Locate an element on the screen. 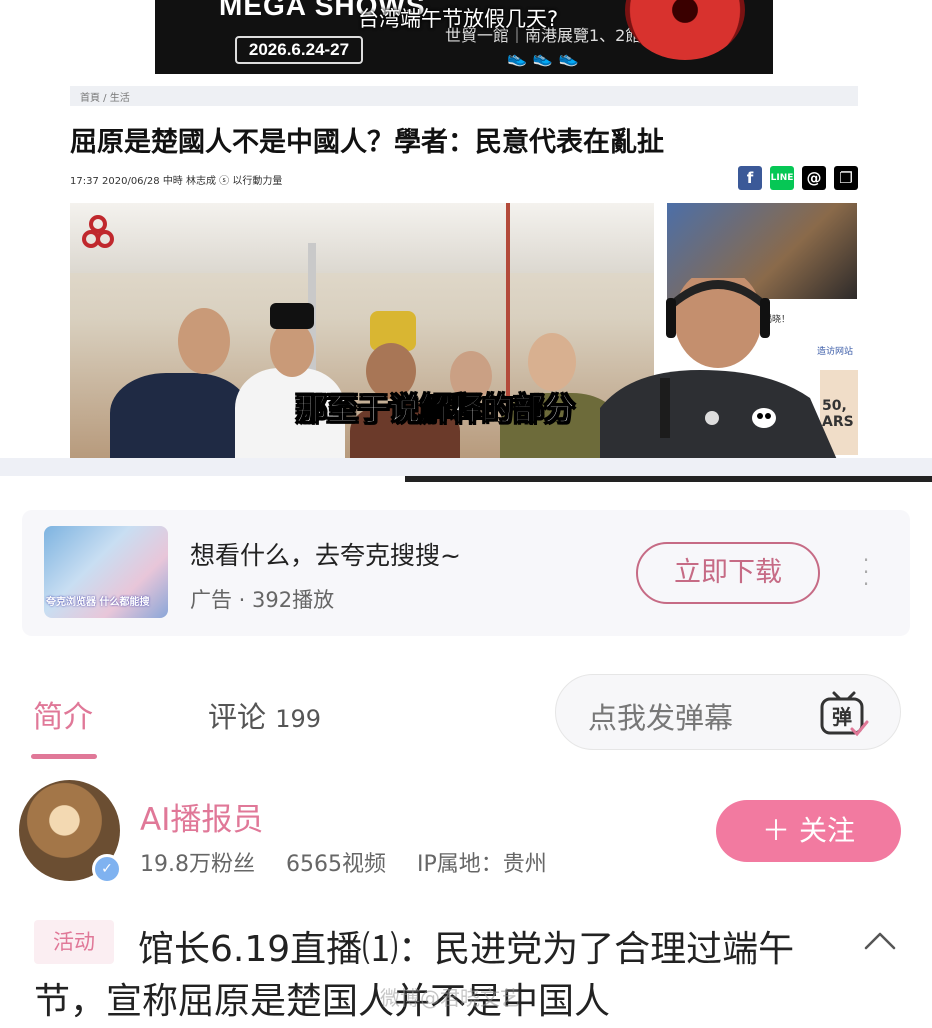 This screenshot has width=932, height=1028. banner-date: 2026.6.24-27 is located at coordinates (299, 50).